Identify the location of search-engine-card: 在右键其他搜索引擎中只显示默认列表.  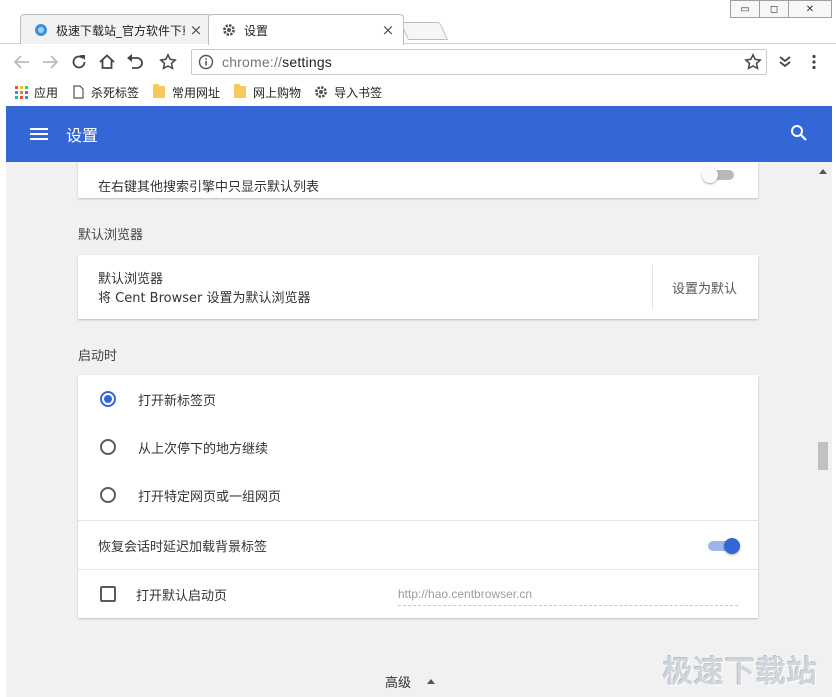
(418, 180).